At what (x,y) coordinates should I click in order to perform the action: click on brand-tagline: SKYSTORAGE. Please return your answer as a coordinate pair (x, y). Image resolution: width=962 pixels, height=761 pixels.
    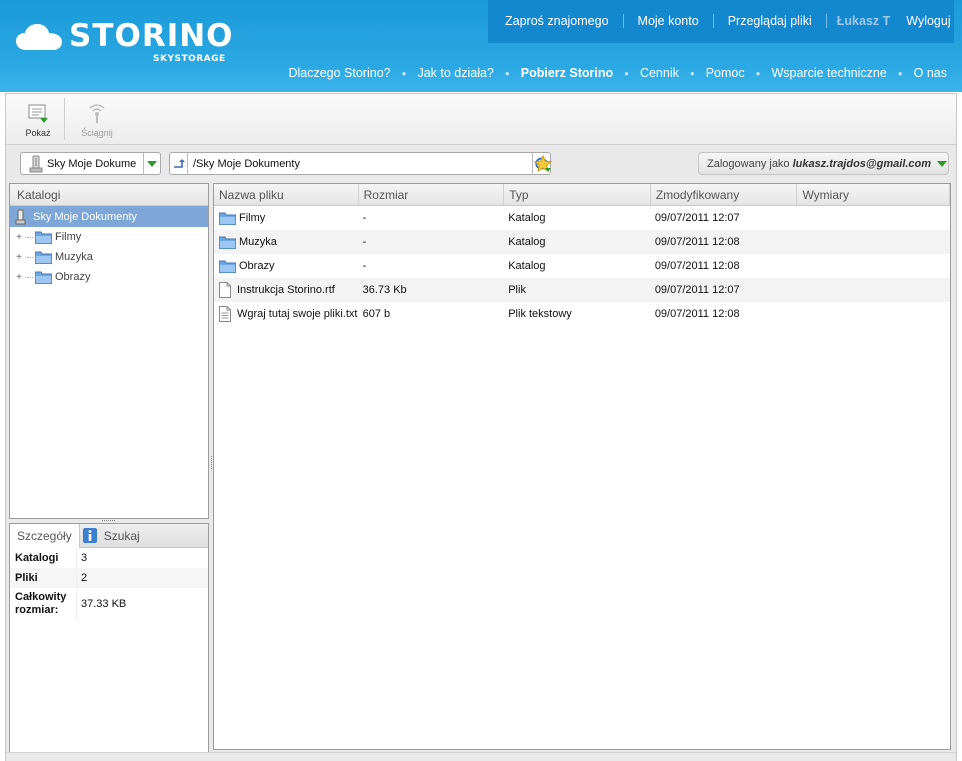
    Looking at the image, I should click on (189, 59).